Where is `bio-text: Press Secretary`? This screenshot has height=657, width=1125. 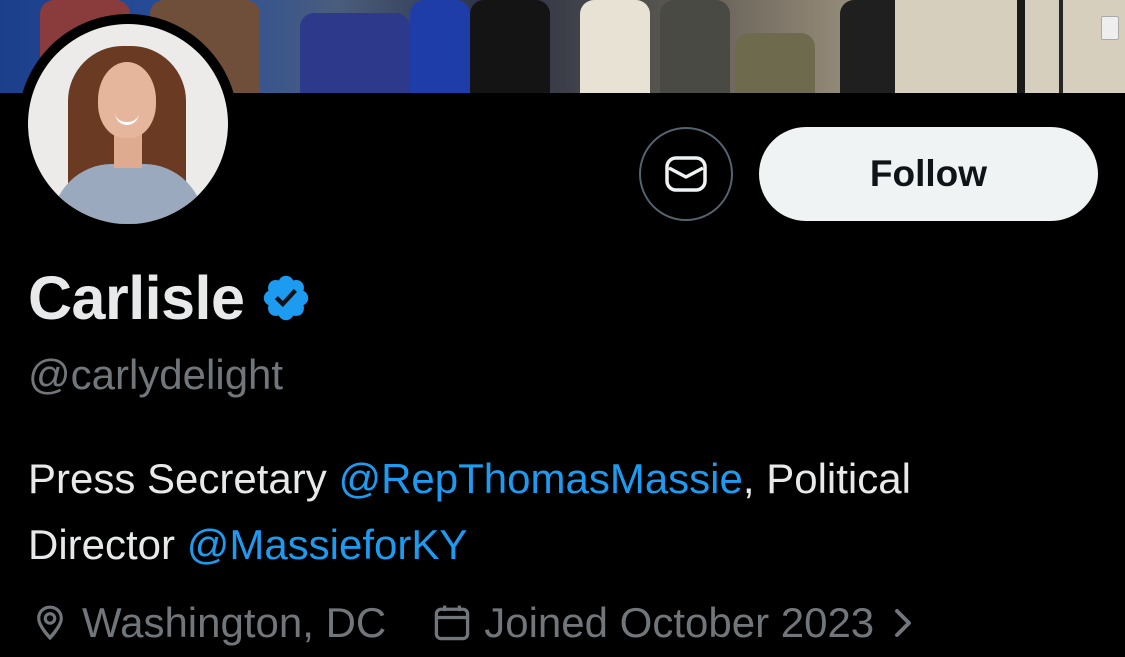 bio-text: Press Secretary is located at coordinates (183, 478).